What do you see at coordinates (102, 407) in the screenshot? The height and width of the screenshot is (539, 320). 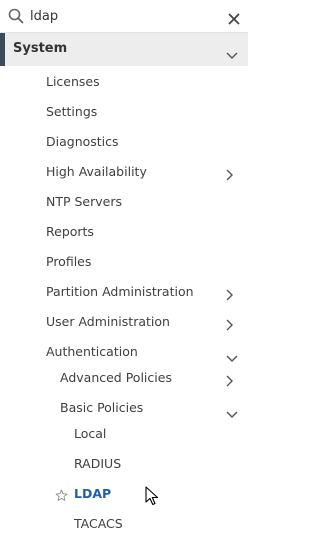 I see `nav-item-label: Basic Policies` at bounding box center [102, 407].